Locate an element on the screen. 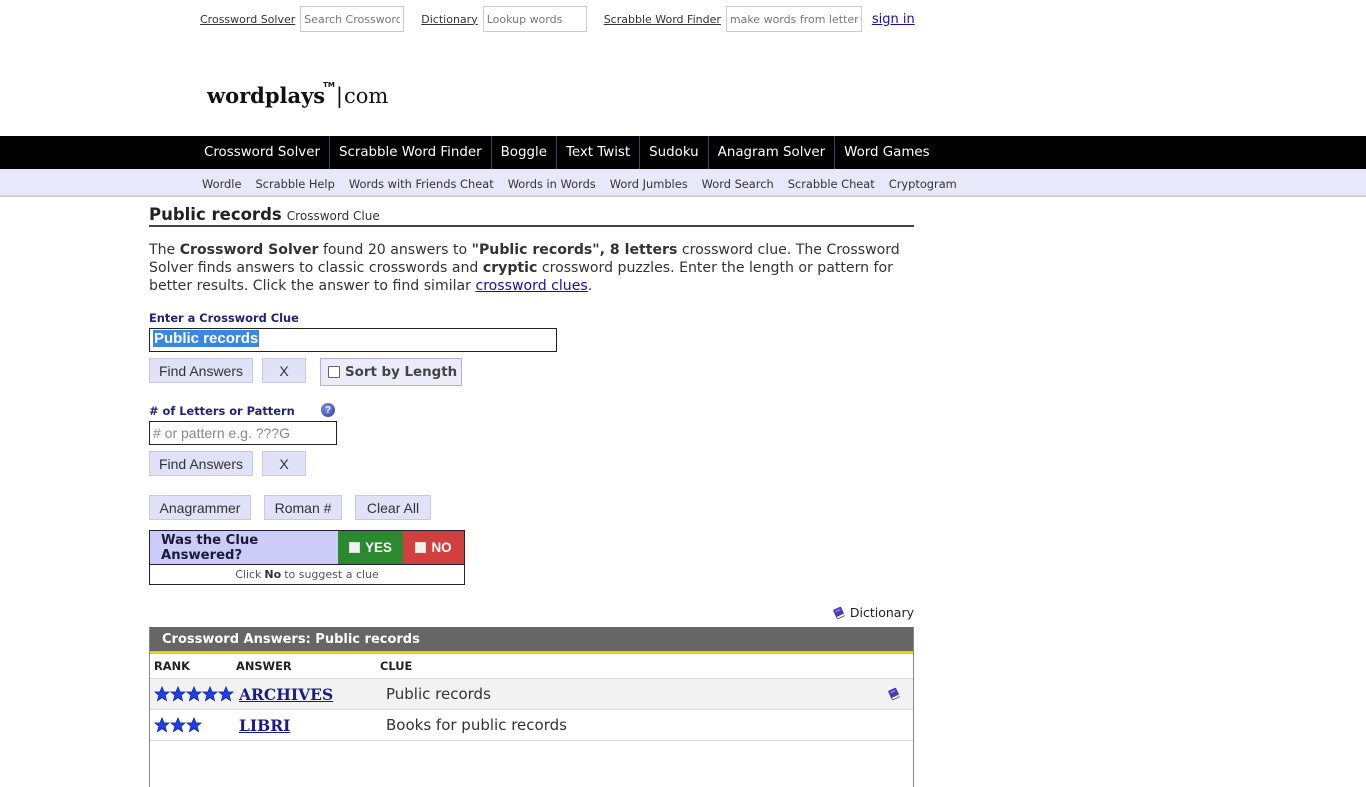  dictionary-toggle-link: Dictionary is located at coordinates (873, 612).